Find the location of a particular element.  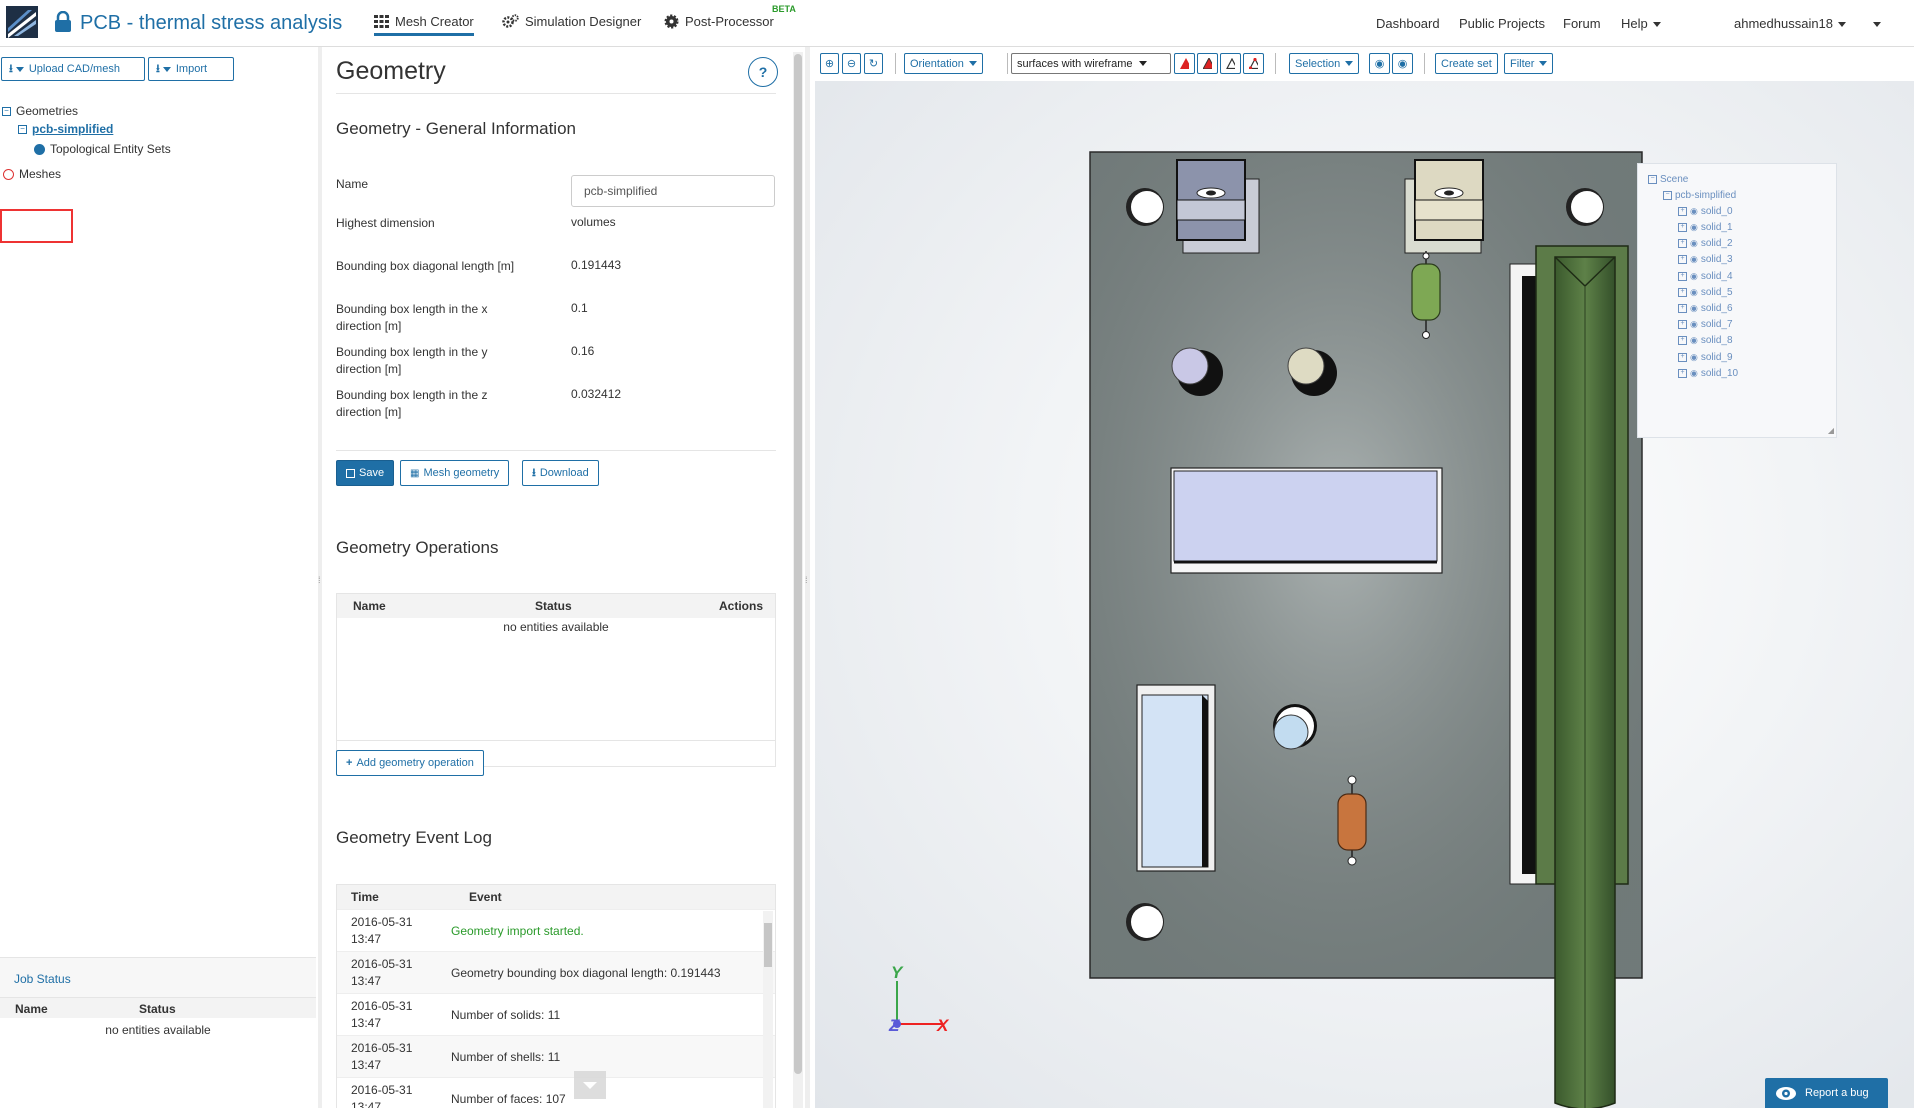

scene-solid: + ◉ solid_1 is located at coordinates (1705, 227).